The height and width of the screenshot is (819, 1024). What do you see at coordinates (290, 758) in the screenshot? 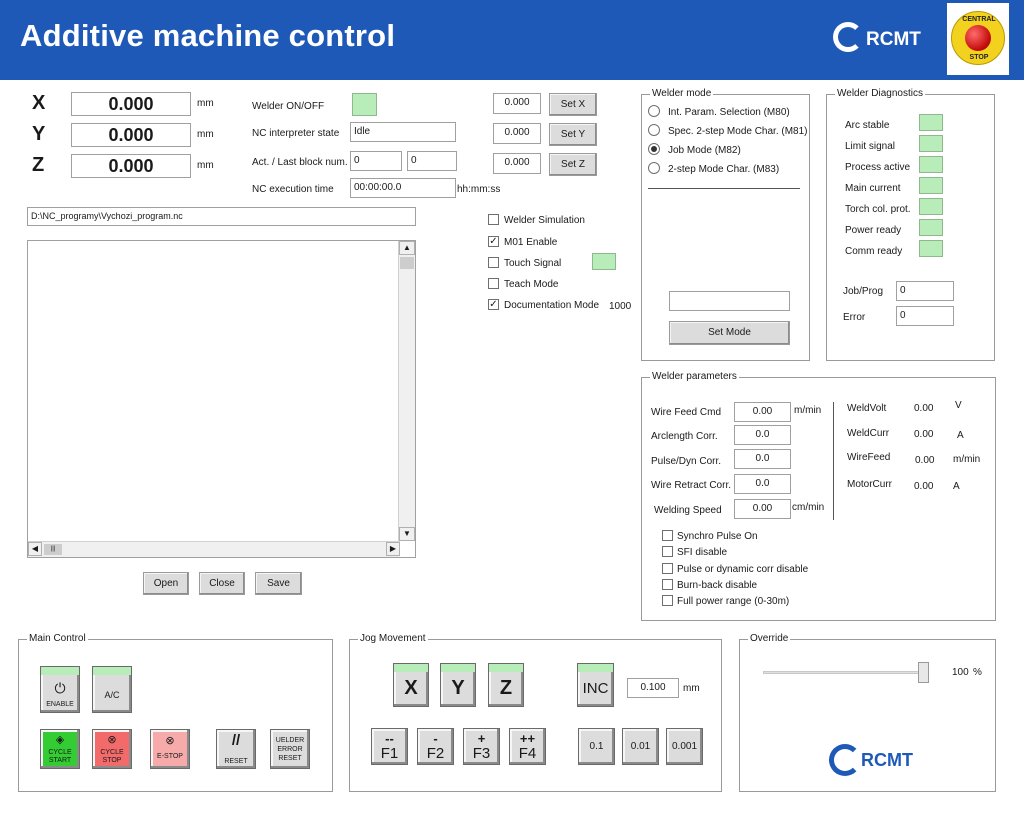
I see `welder-reset-label-3: RESET` at bounding box center [290, 758].